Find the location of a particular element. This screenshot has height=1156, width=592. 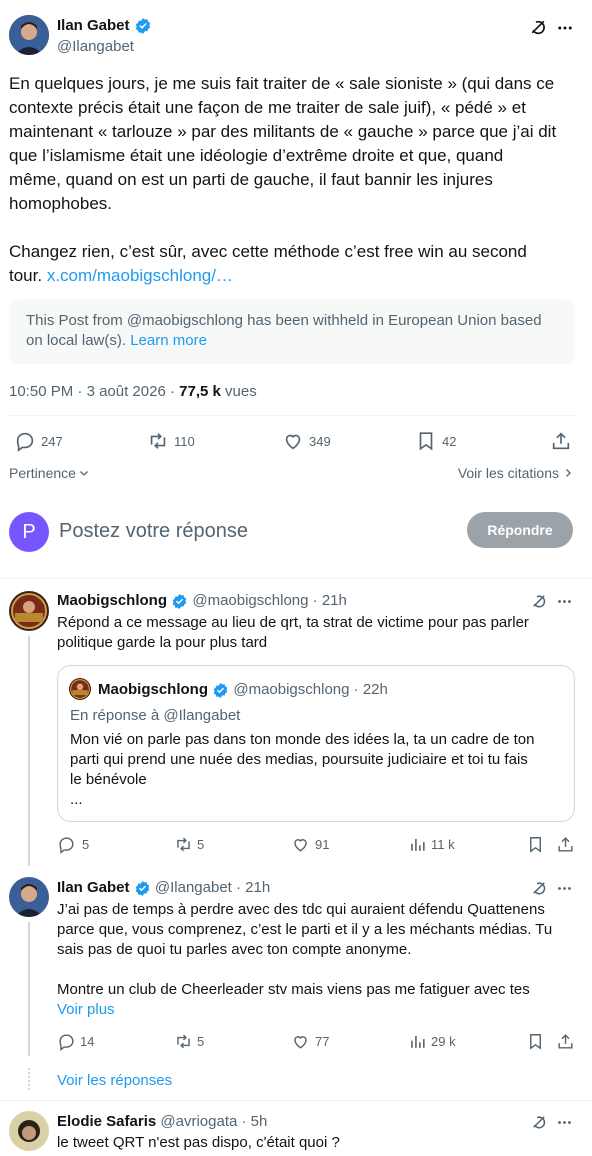

views-button: 29 k is located at coordinates (432, 1041).